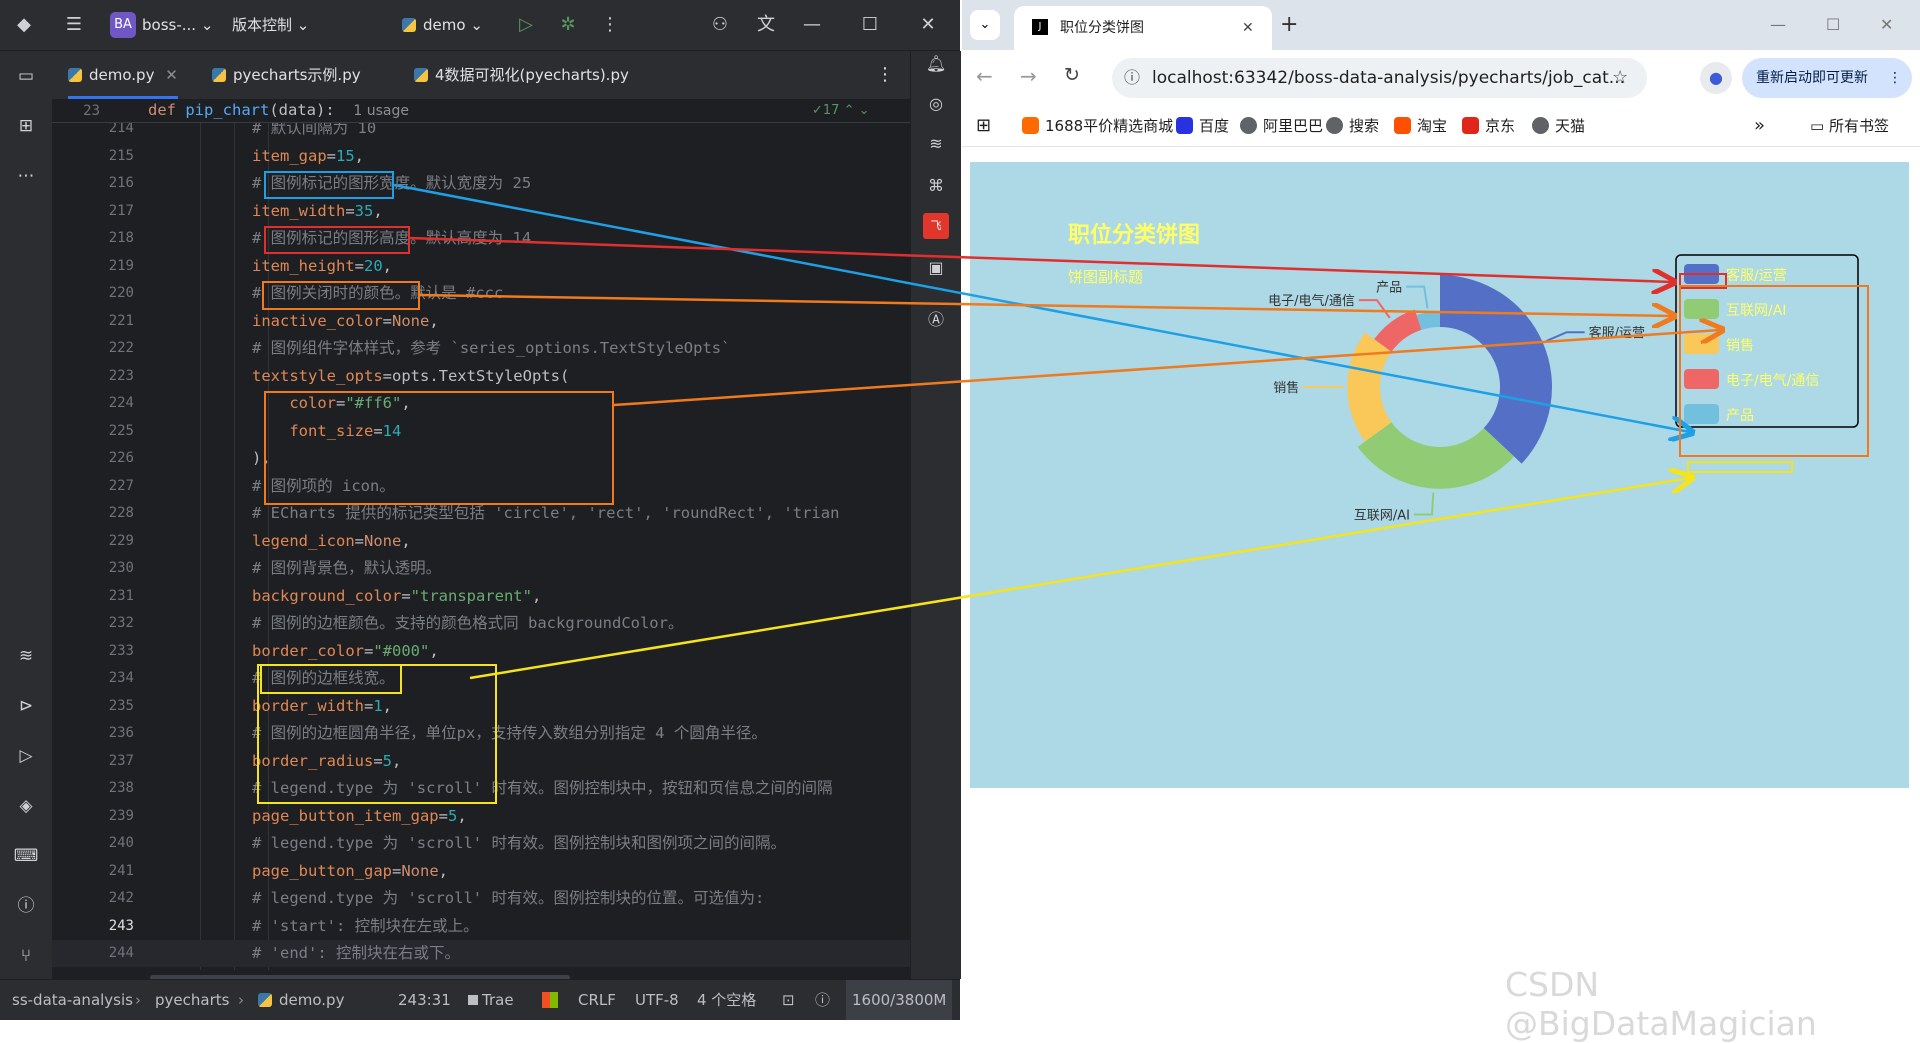  What do you see at coordinates (1774, 371) in the screenshot?
I see `legend-text-highlight` at bounding box center [1774, 371].